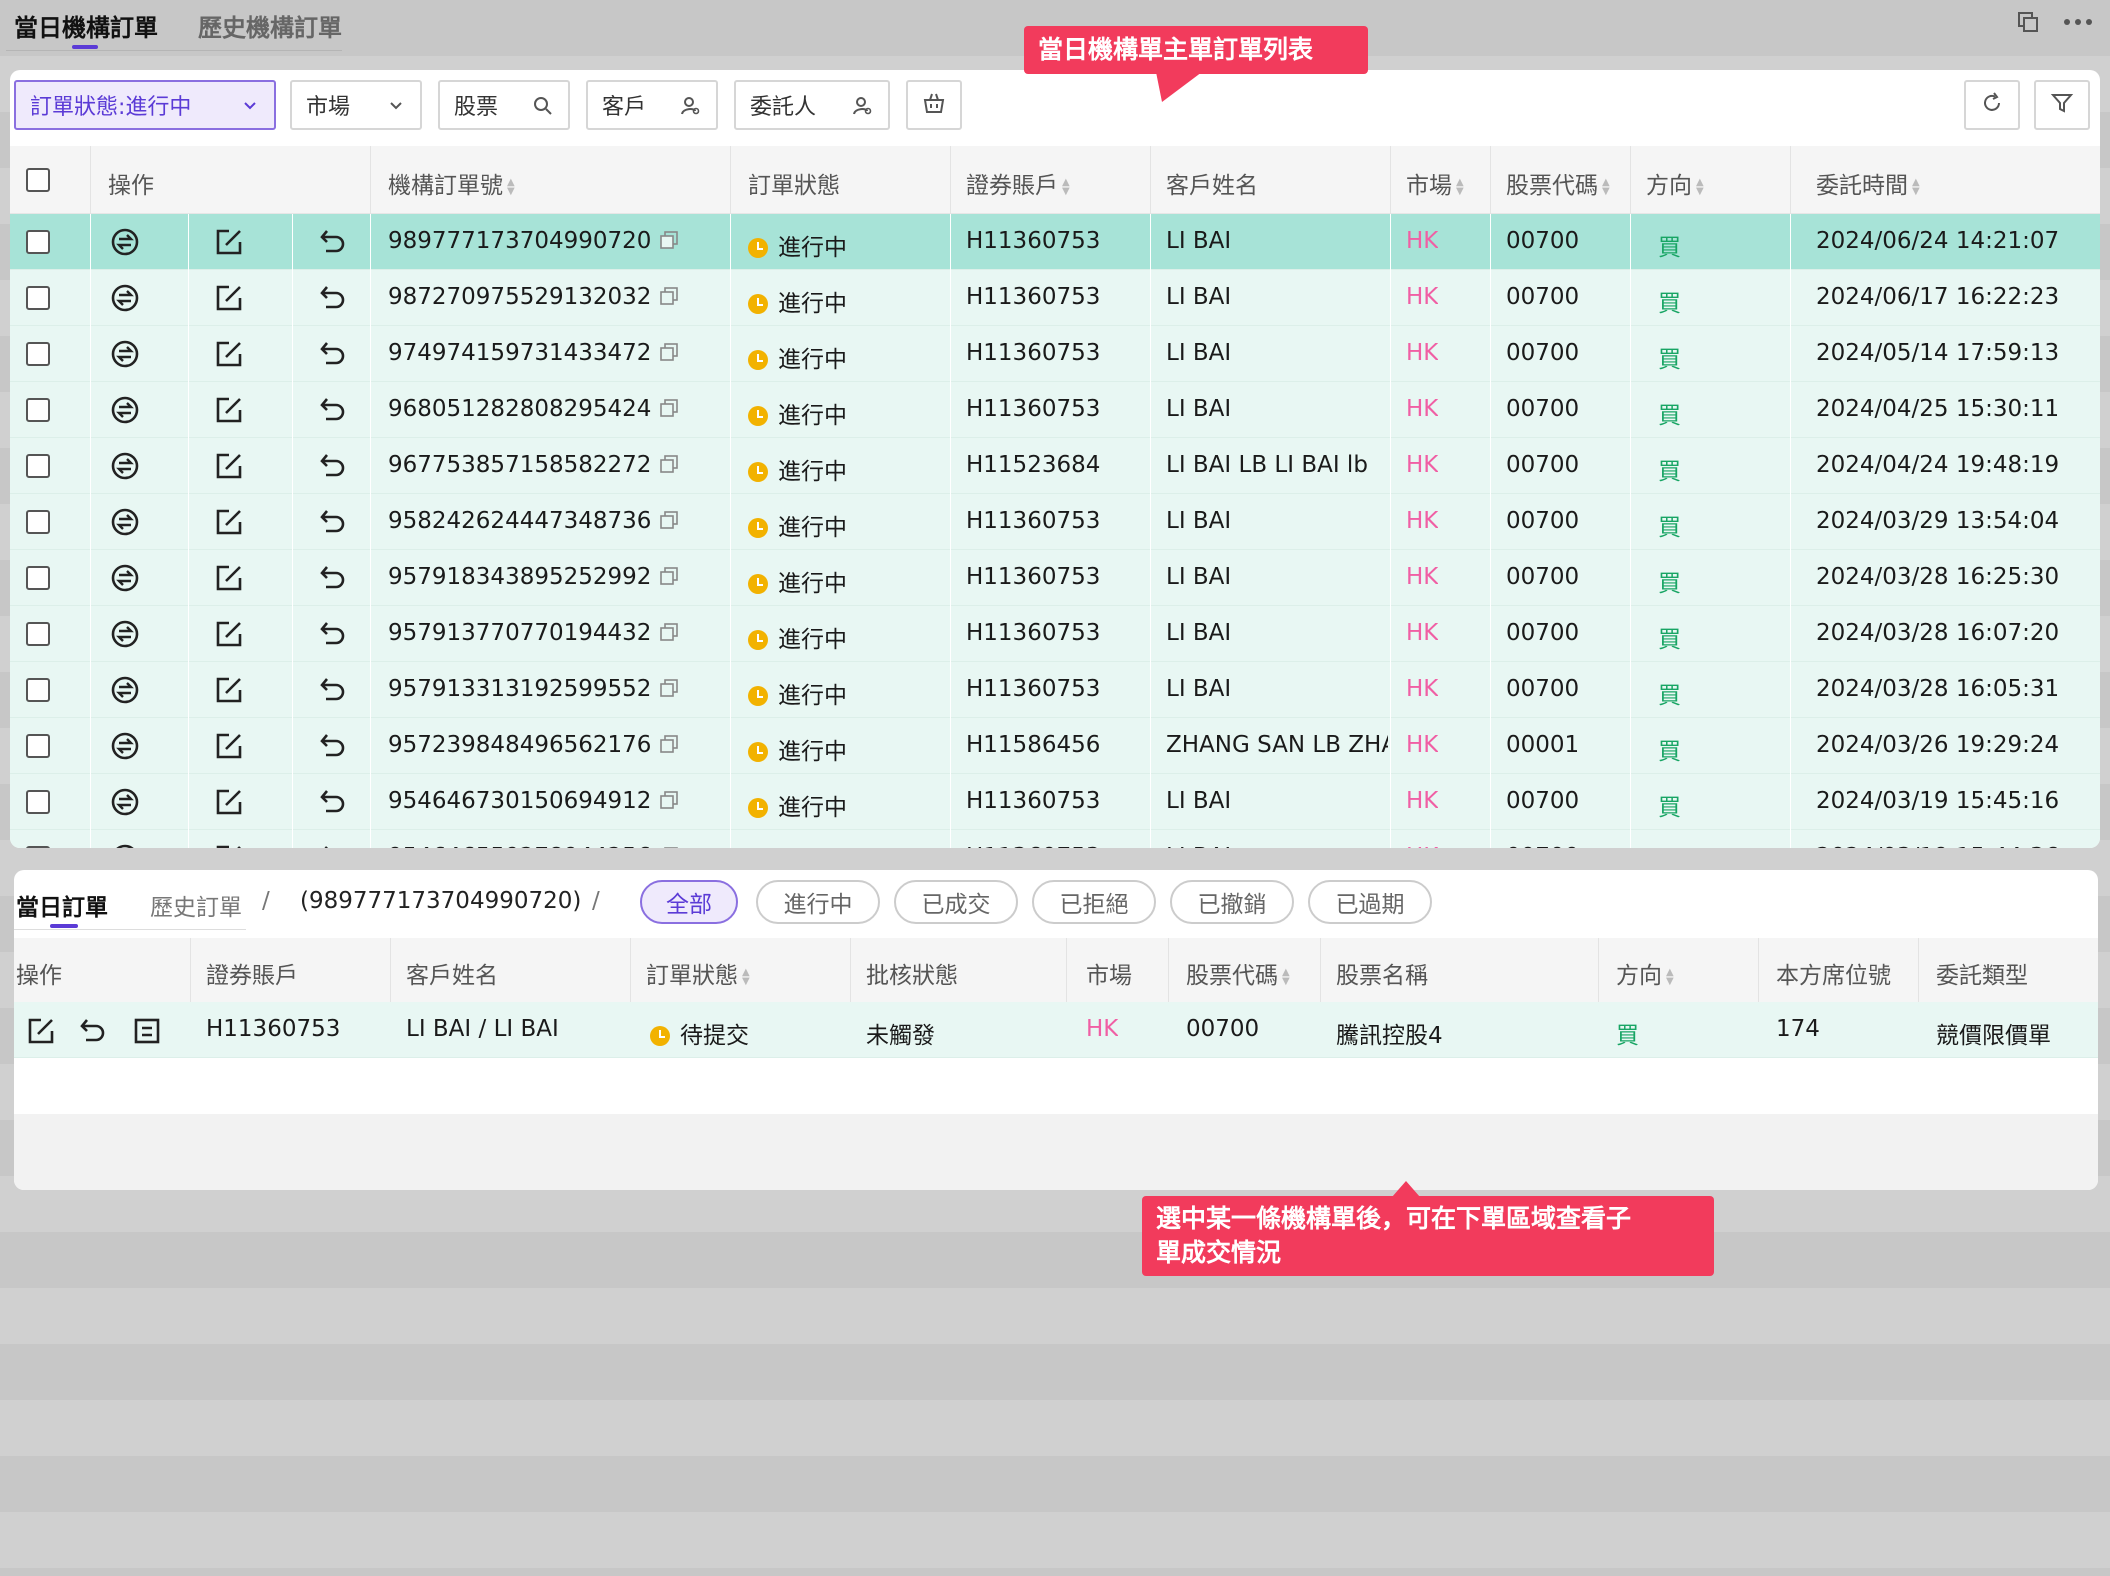  What do you see at coordinates (934, 105) in the screenshot?
I see `basket-button` at bounding box center [934, 105].